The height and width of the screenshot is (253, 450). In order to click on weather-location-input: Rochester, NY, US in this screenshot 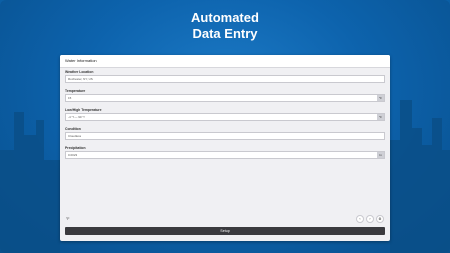, I will do `click(225, 79)`.